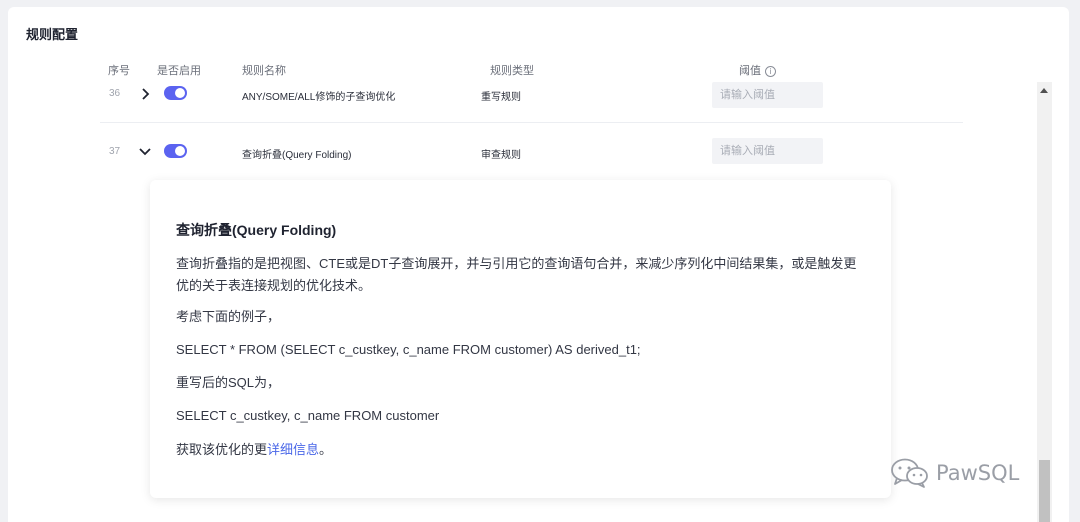 The image size is (1080, 522). What do you see at coordinates (501, 97) in the screenshot?
I see `rule-type: 重写规则` at bounding box center [501, 97].